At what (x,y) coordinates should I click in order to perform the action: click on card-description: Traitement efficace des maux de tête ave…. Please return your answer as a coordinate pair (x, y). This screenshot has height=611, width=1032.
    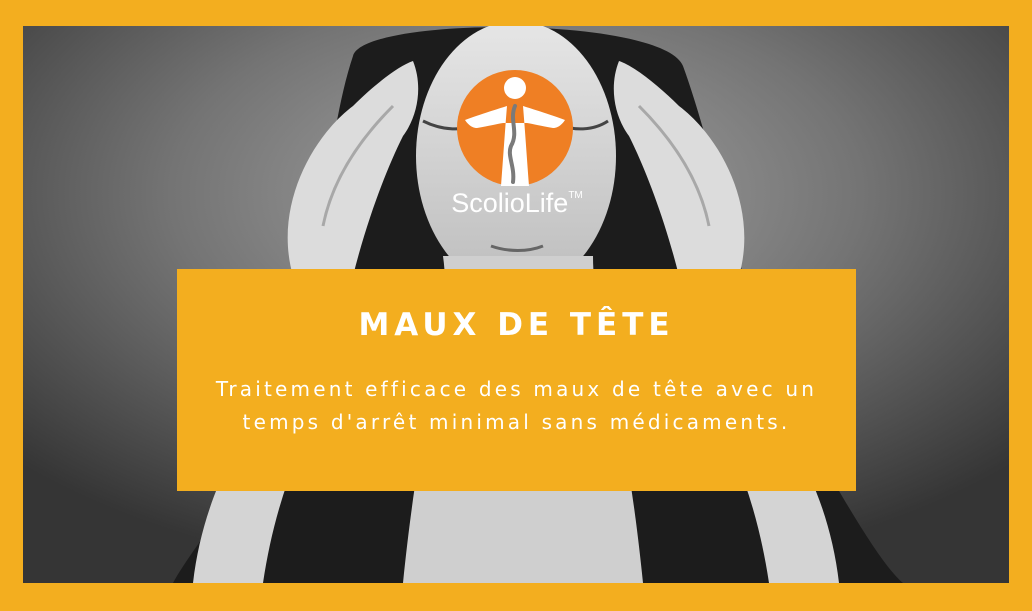
    Looking at the image, I should click on (516, 405).